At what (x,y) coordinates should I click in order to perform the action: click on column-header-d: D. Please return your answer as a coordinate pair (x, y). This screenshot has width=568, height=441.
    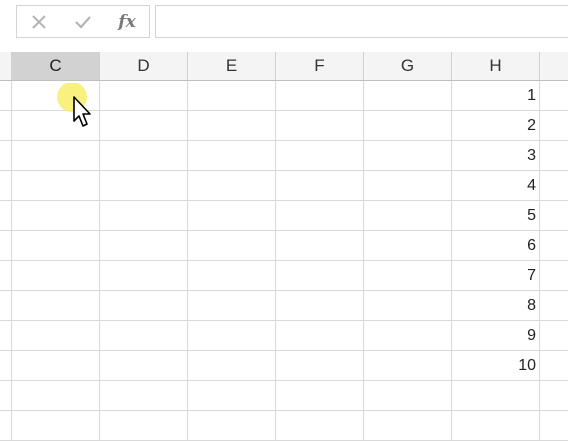
    Looking at the image, I should click on (144, 66).